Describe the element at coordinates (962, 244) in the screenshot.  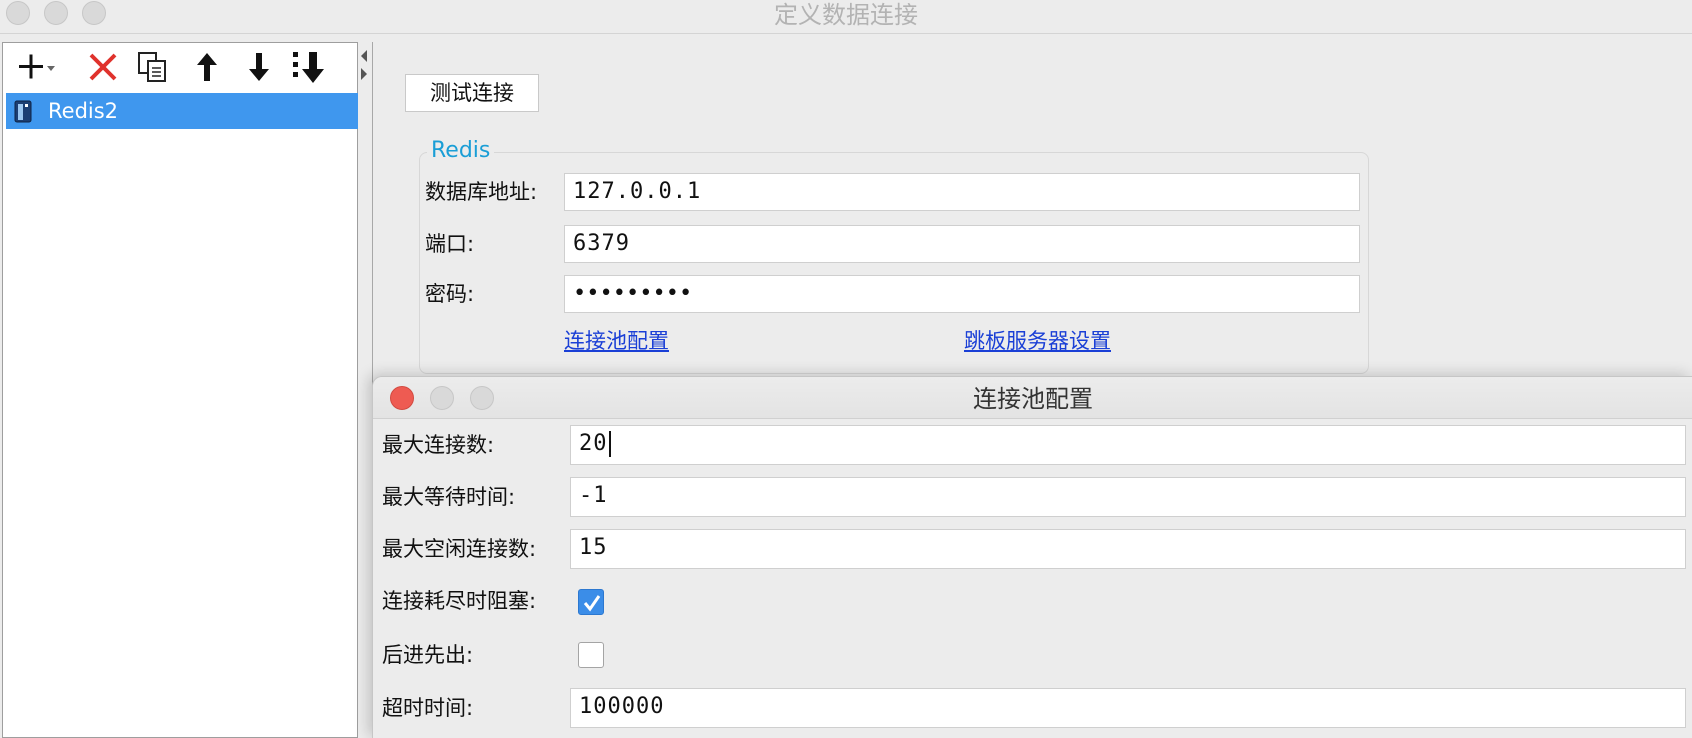
I see `port-field: 6379` at that location.